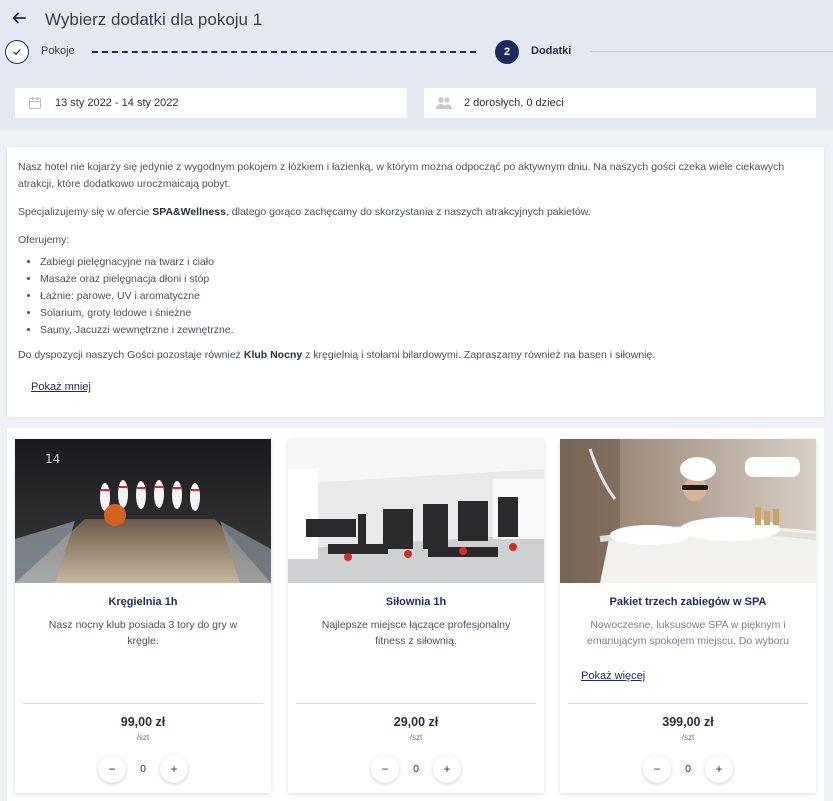 This screenshot has height=801, width=833. I want to click on list-item: Łaźnie: parowe, UV i aromatyczne, so click(426, 296).